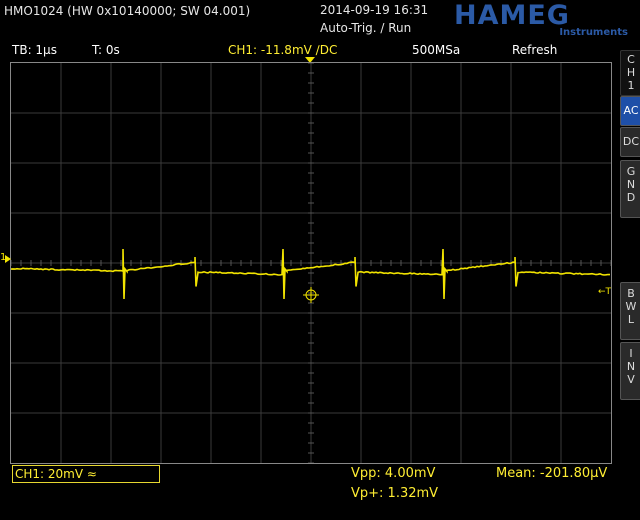  I want to click on mean-measurement: Mean: -201.80µV, so click(551, 473).